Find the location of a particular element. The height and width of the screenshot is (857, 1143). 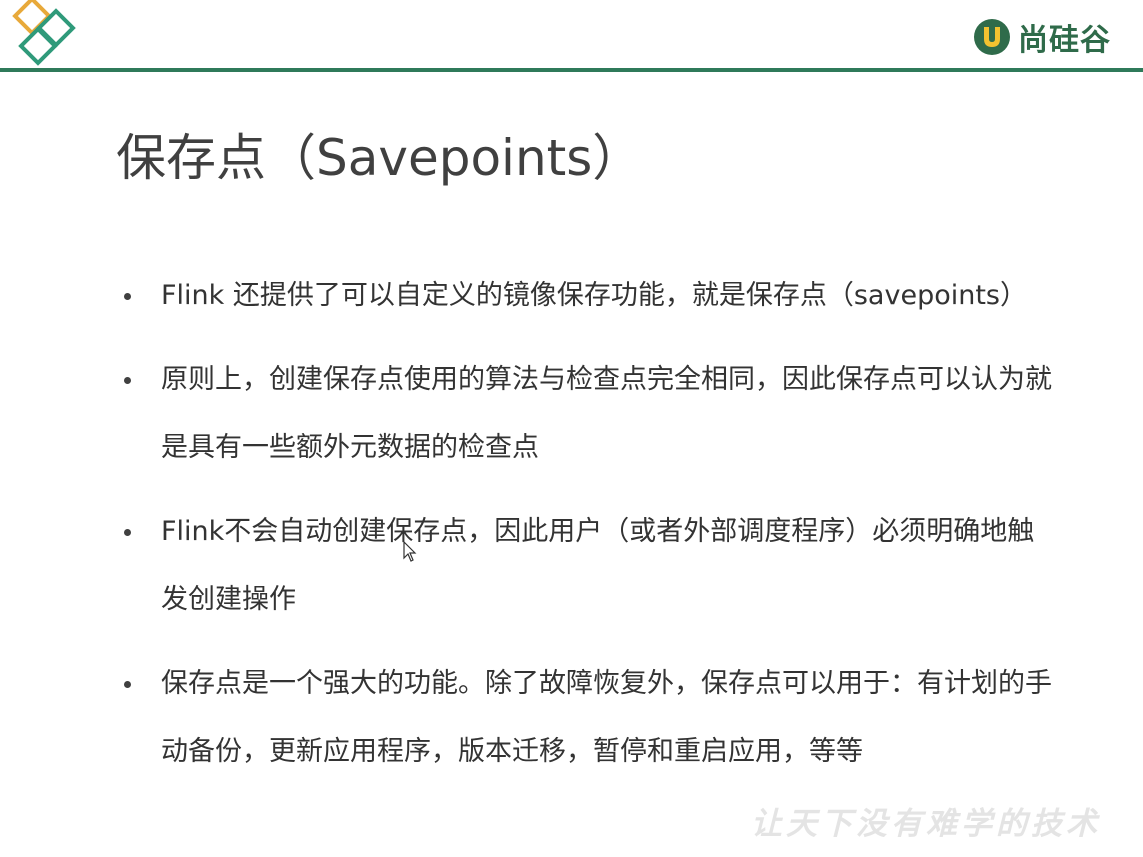

header-divider is located at coordinates (571, 70).